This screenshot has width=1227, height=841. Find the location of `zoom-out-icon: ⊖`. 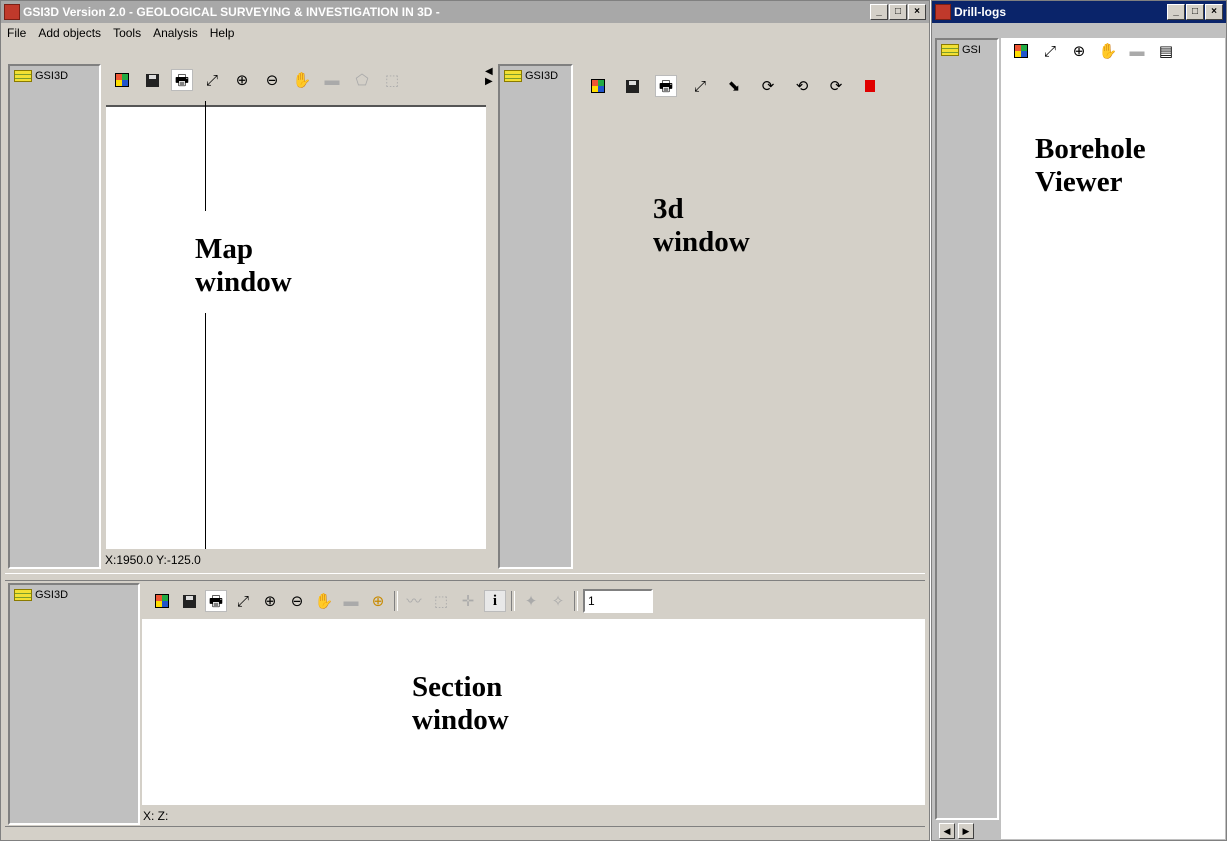

zoom-out-icon: ⊖ is located at coordinates (297, 601).